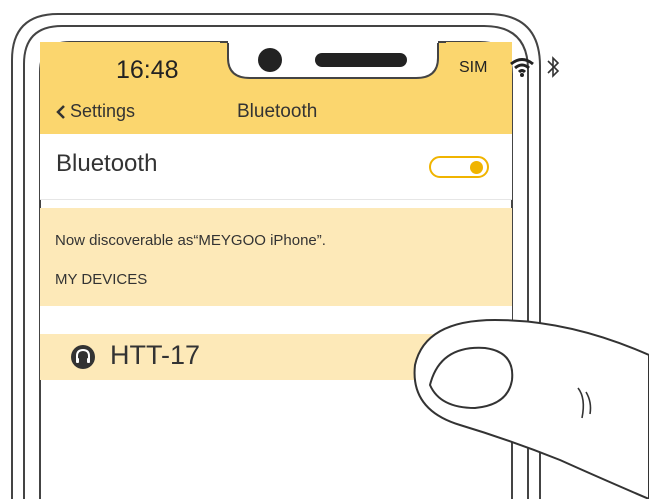 This screenshot has height=499, width=649. What do you see at coordinates (155, 355) in the screenshot?
I see `device-name: HTT-17` at bounding box center [155, 355].